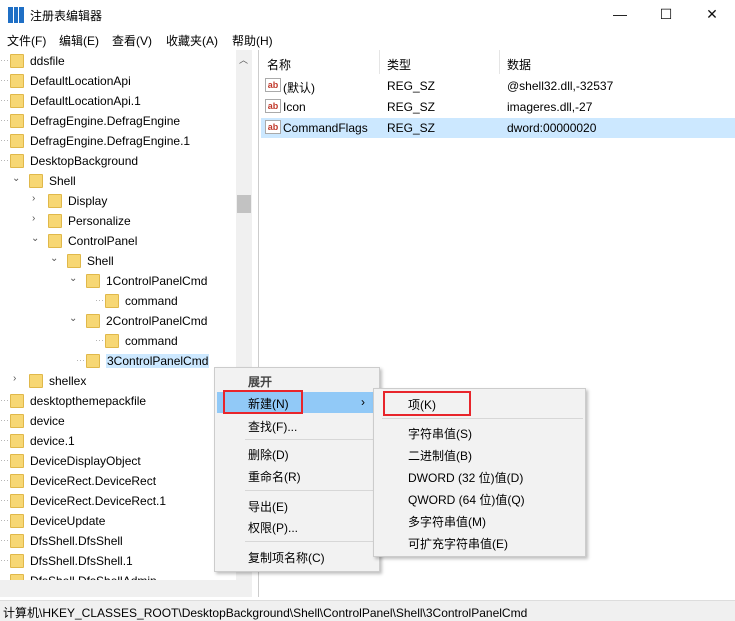 The height and width of the screenshot is (621, 735). I want to click on tree-item: ··· DefaultLocationApi, so click(118, 81).